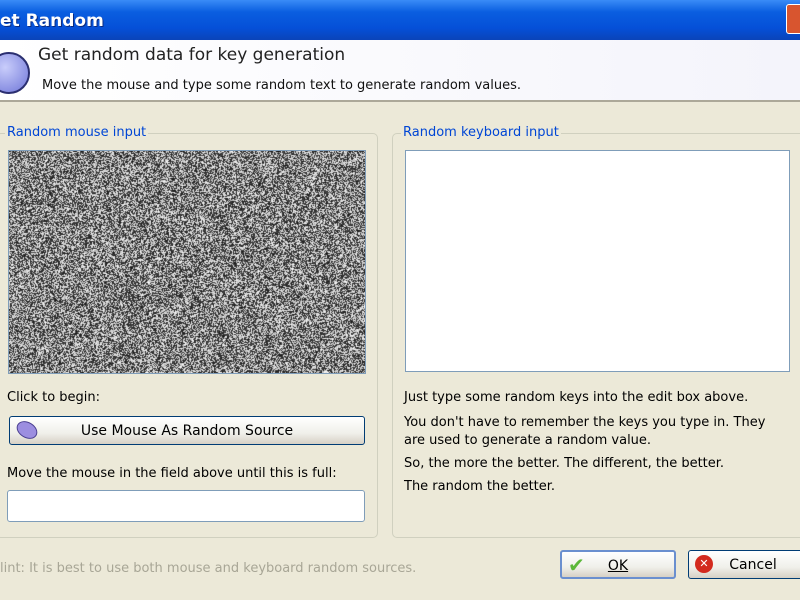  What do you see at coordinates (479, 486) in the screenshot?
I see `keyboard-help-line: The random the better.` at bounding box center [479, 486].